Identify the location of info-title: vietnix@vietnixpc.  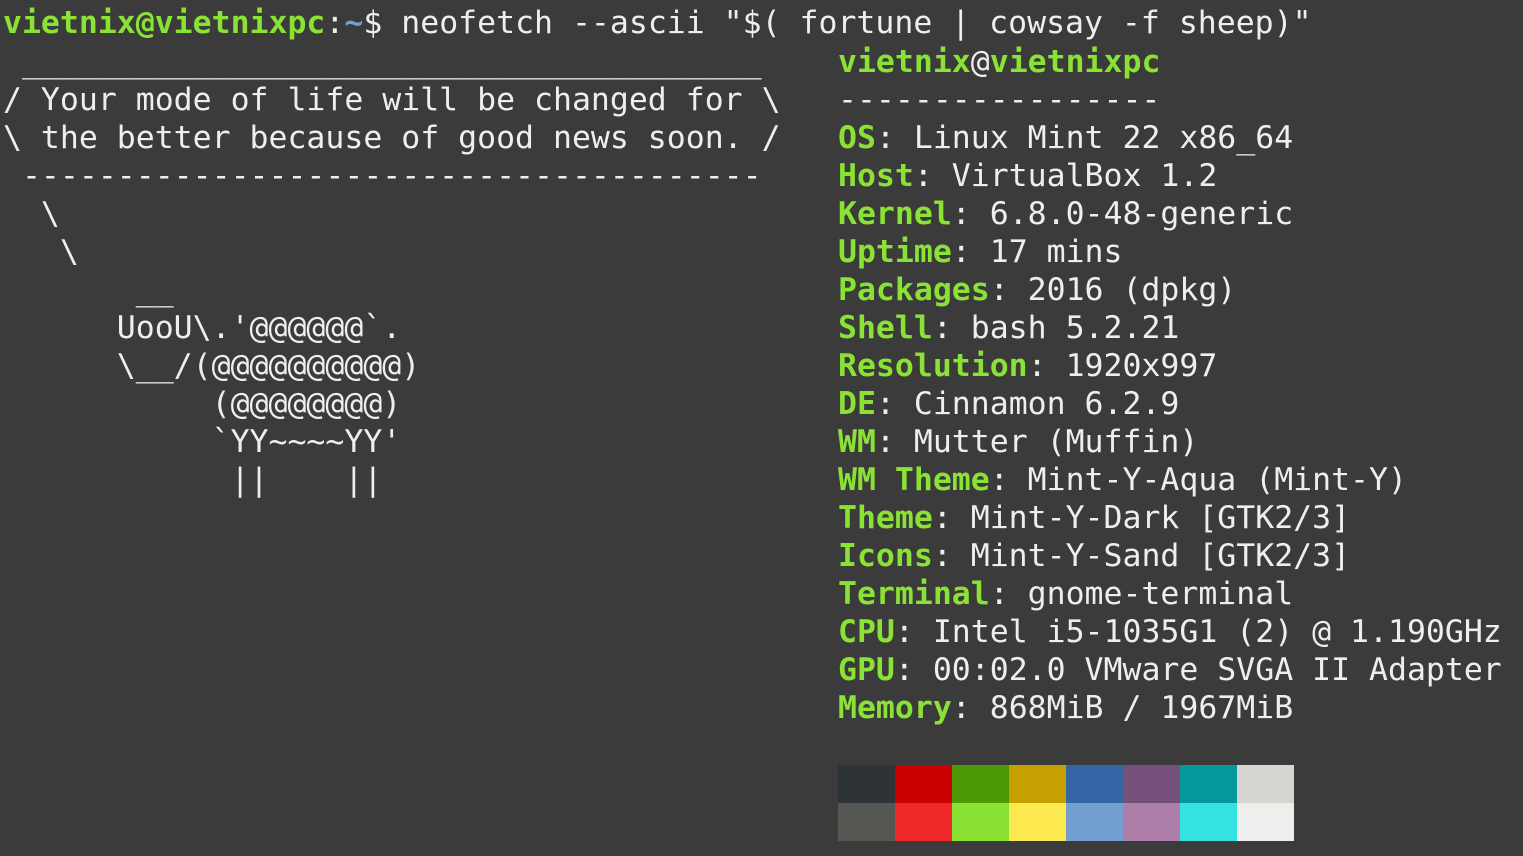
(999, 62).